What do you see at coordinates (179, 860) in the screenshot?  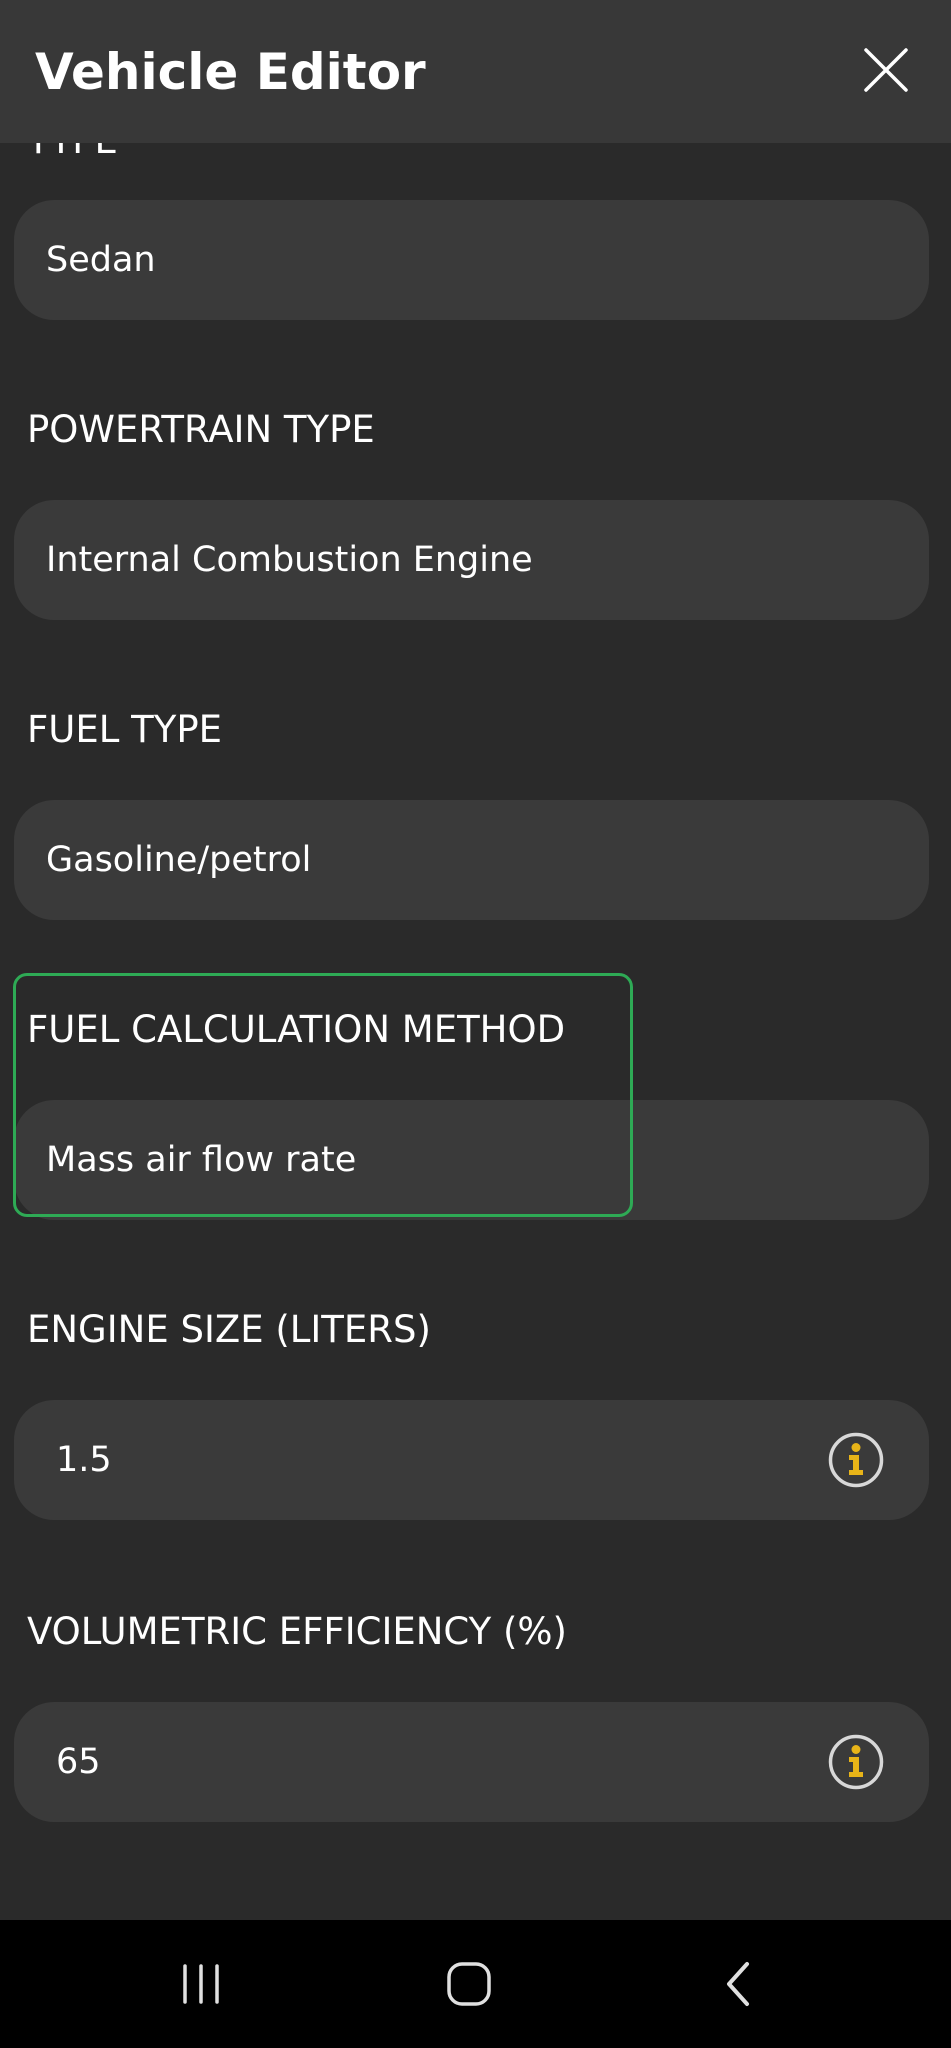 I see `fuel-type-value: Gasoline/petrol` at bounding box center [179, 860].